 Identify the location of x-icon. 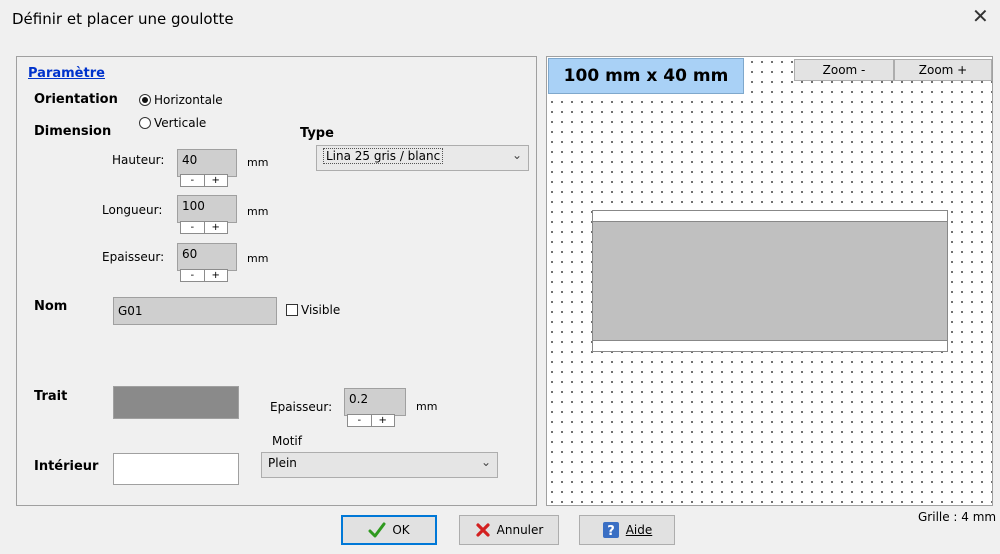
(483, 530).